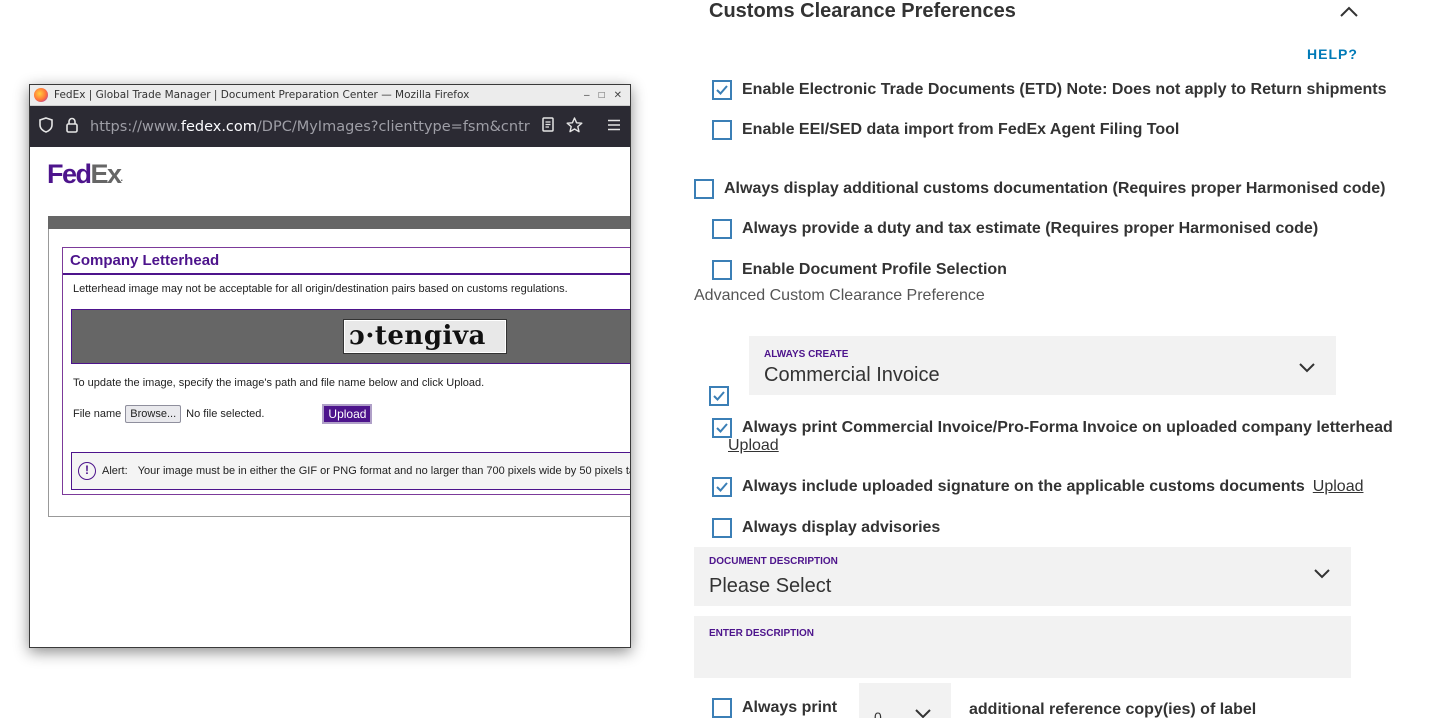 This screenshot has height=718, width=1439. Describe the element at coordinates (218, 126) in the screenshot. I see `url-host: fedex.com` at that location.